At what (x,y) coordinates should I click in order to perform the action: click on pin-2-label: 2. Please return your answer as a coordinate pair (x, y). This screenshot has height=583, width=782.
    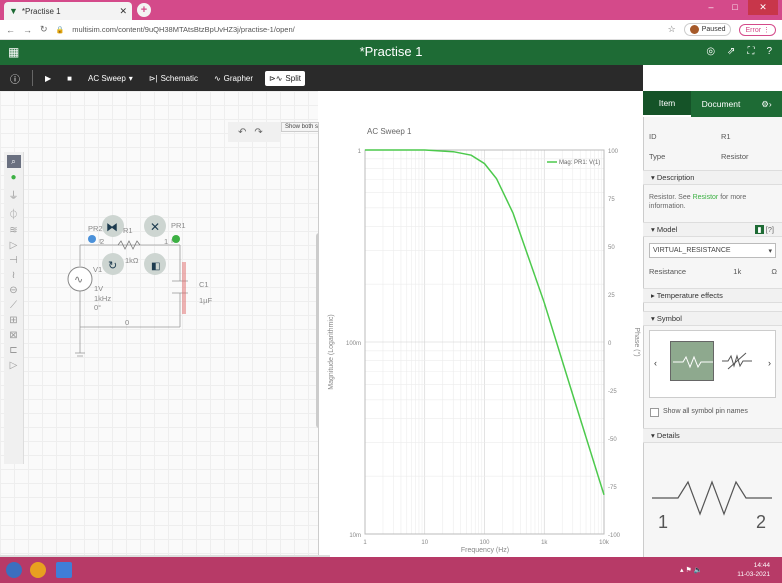
    Looking at the image, I should click on (761, 522).